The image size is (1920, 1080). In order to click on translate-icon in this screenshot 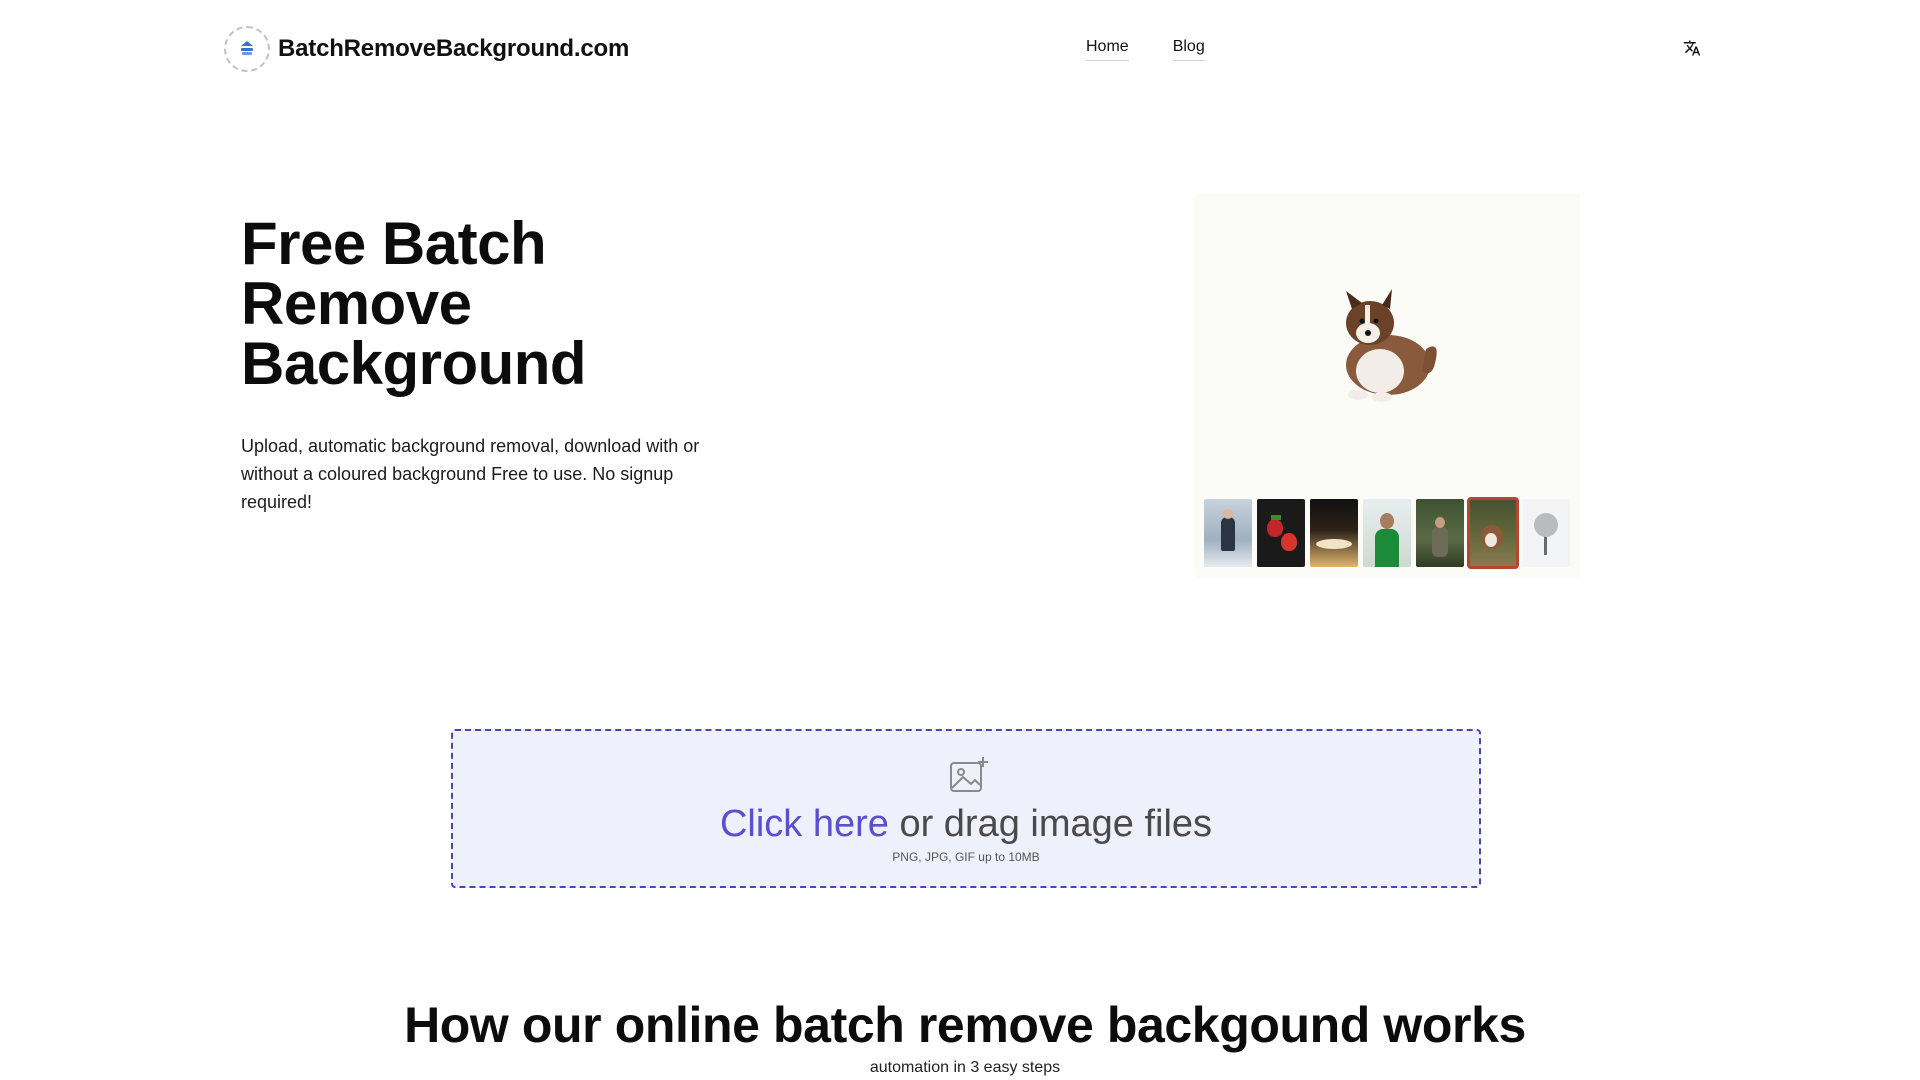, I will do `click(1692, 48)`.